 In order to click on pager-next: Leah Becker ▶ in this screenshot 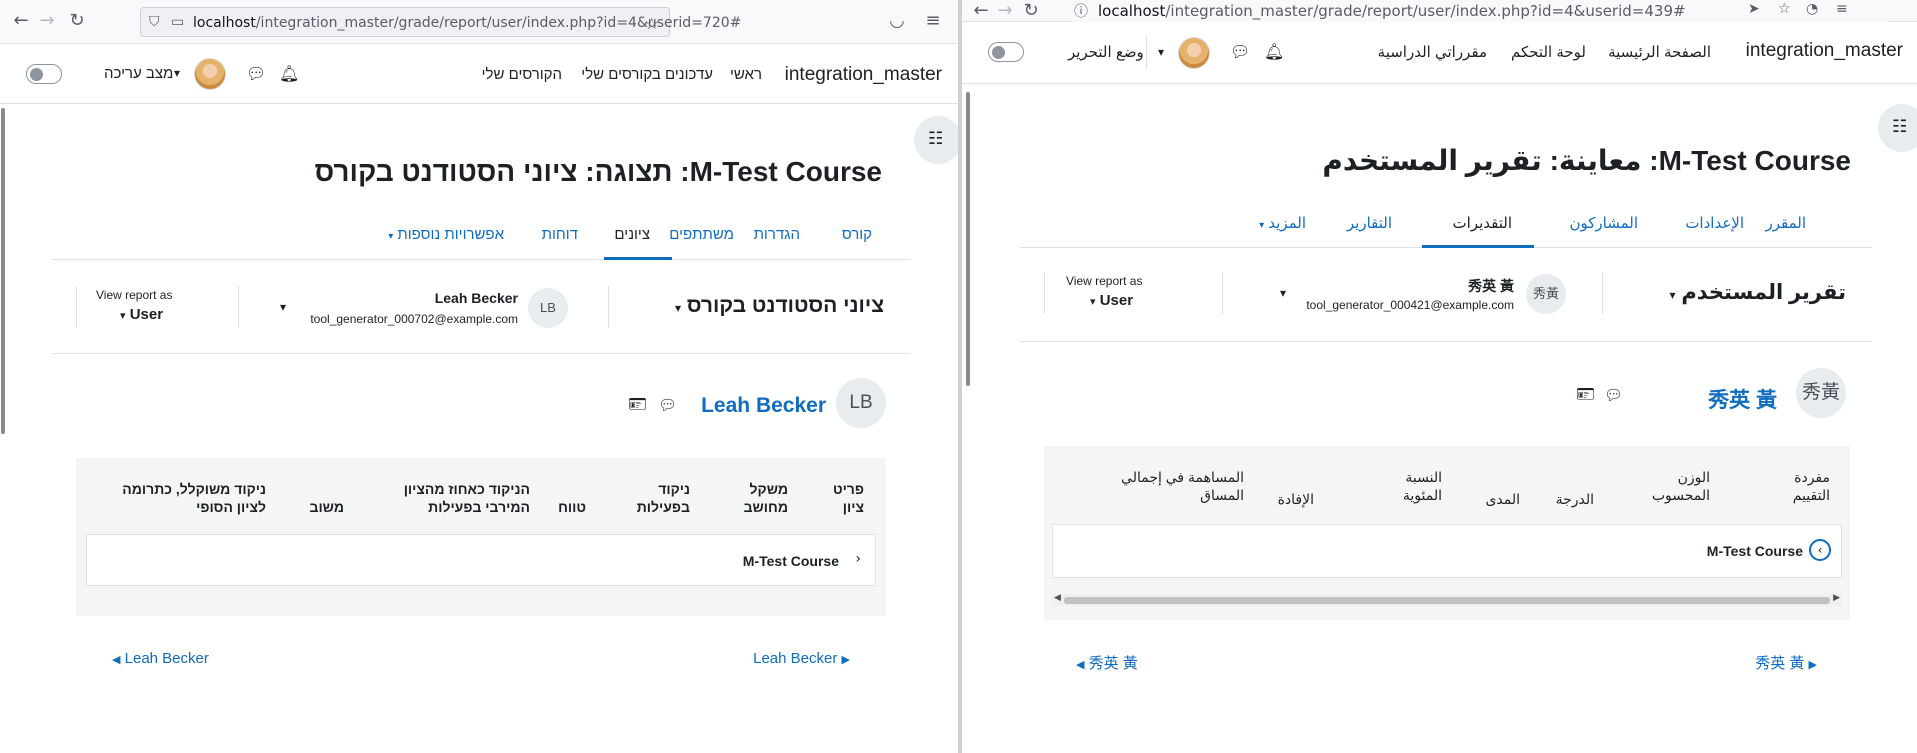, I will do `click(801, 658)`.